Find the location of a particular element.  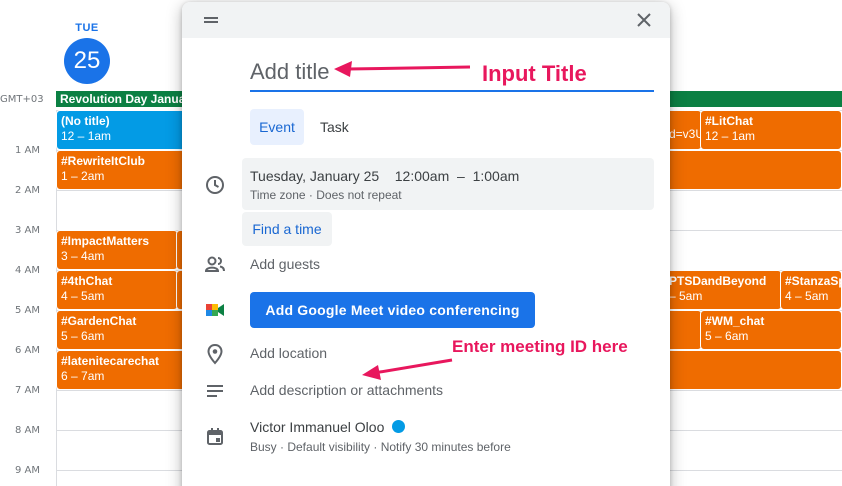

day-number: 25 is located at coordinates (87, 61).